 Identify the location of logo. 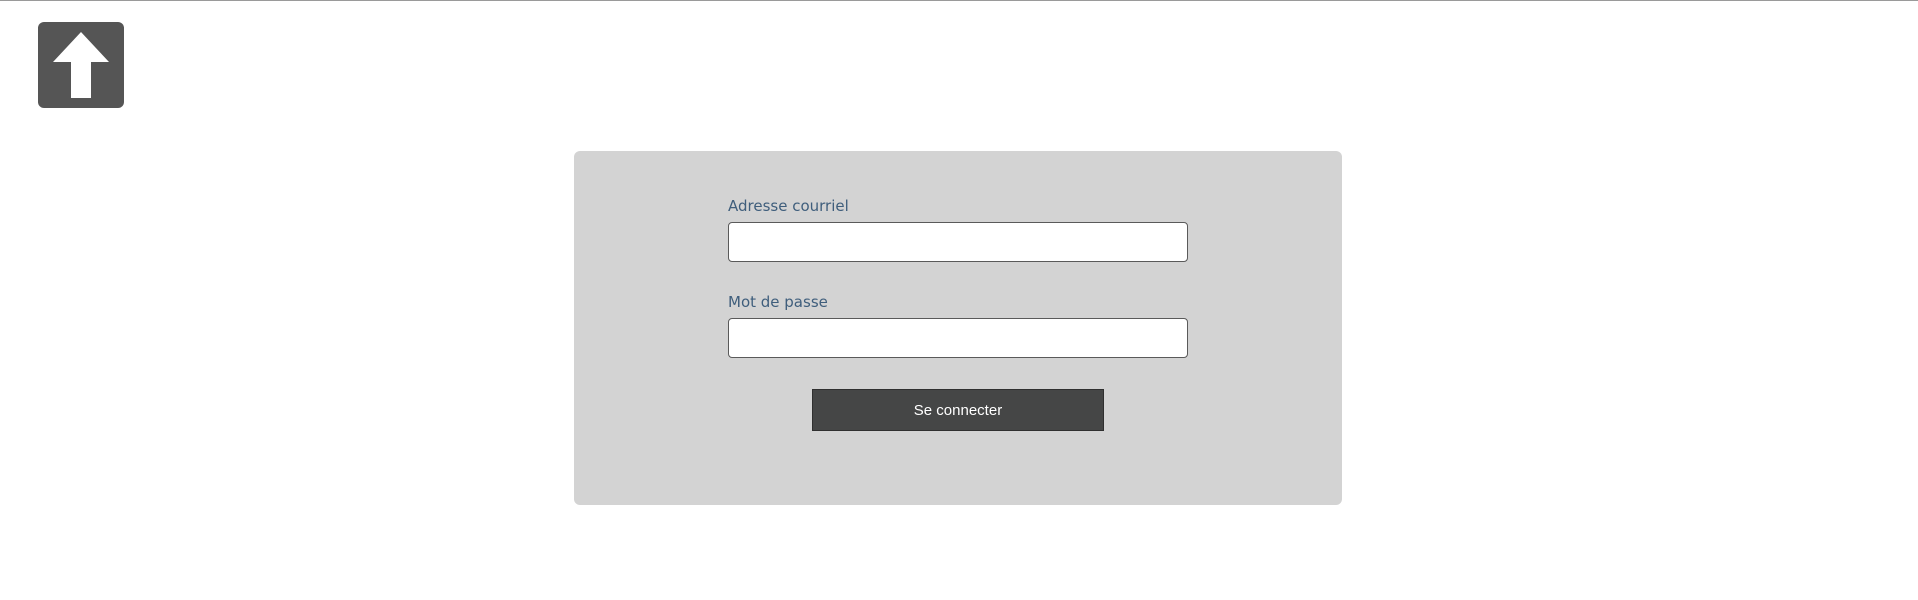
(81, 65).